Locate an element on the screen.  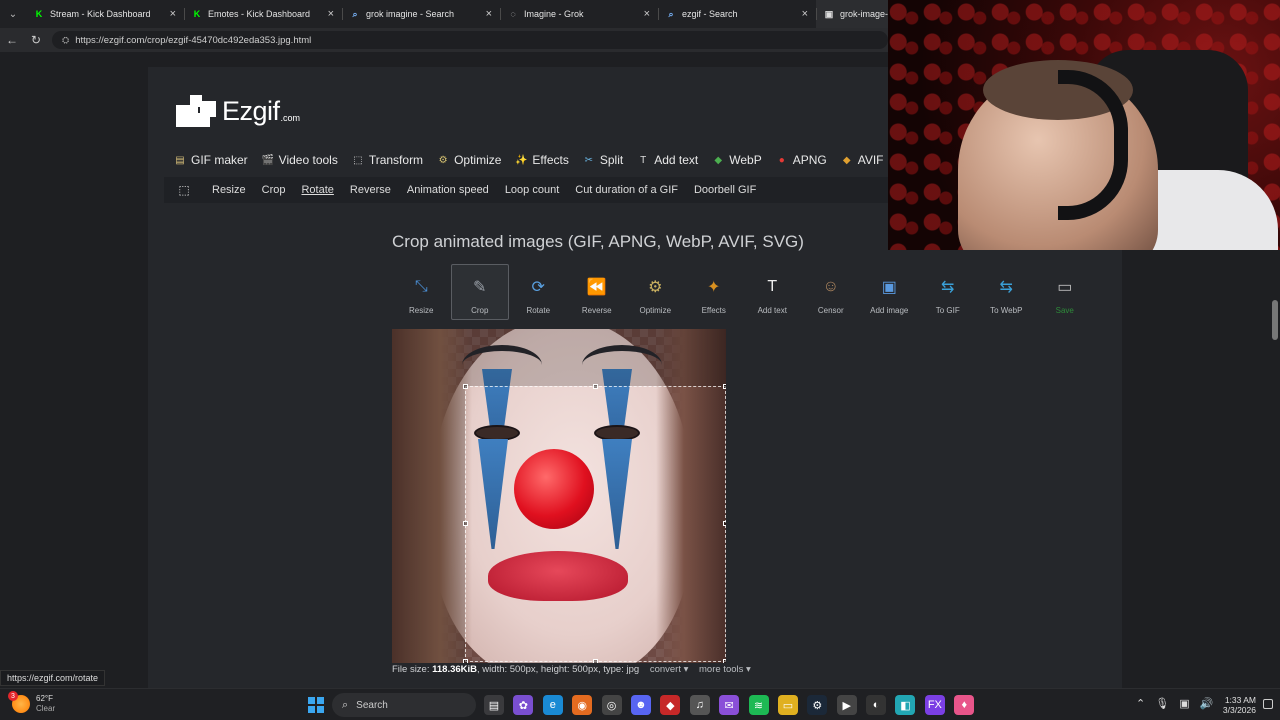
file-size: 118.36KiB is located at coordinates (455, 669).